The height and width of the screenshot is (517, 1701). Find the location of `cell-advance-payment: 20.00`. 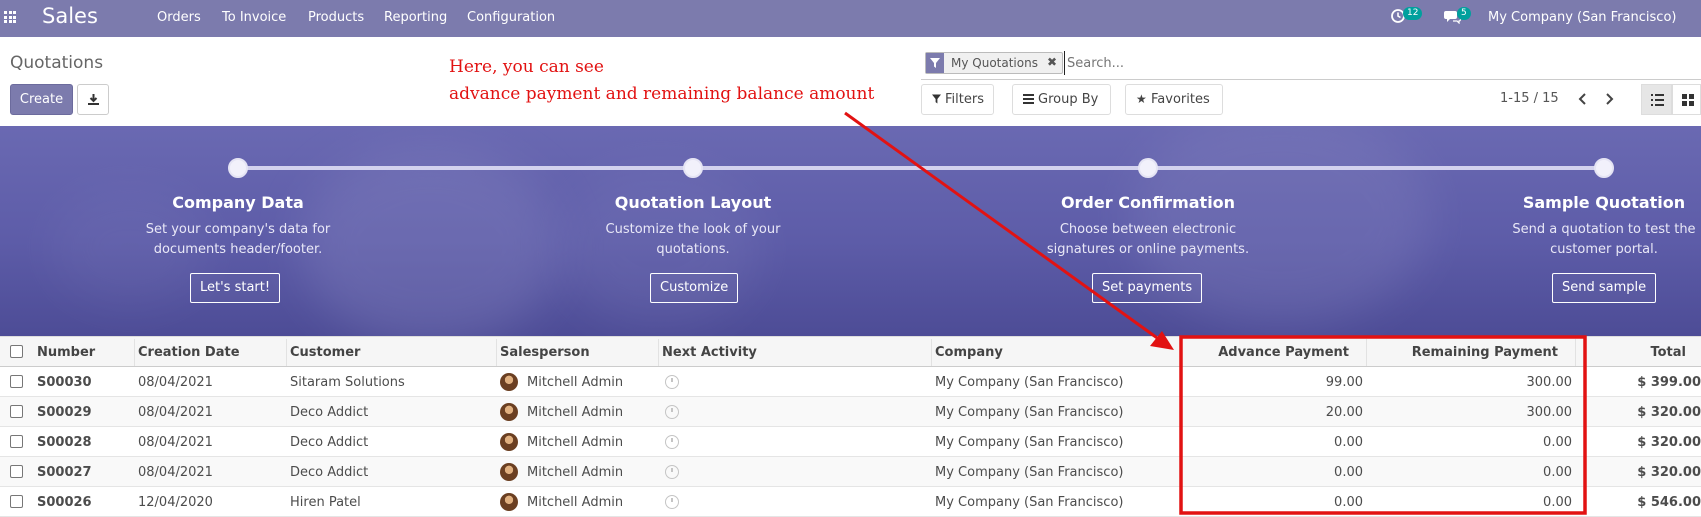

cell-advance-payment: 20.00 is located at coordinates (1344, 412).